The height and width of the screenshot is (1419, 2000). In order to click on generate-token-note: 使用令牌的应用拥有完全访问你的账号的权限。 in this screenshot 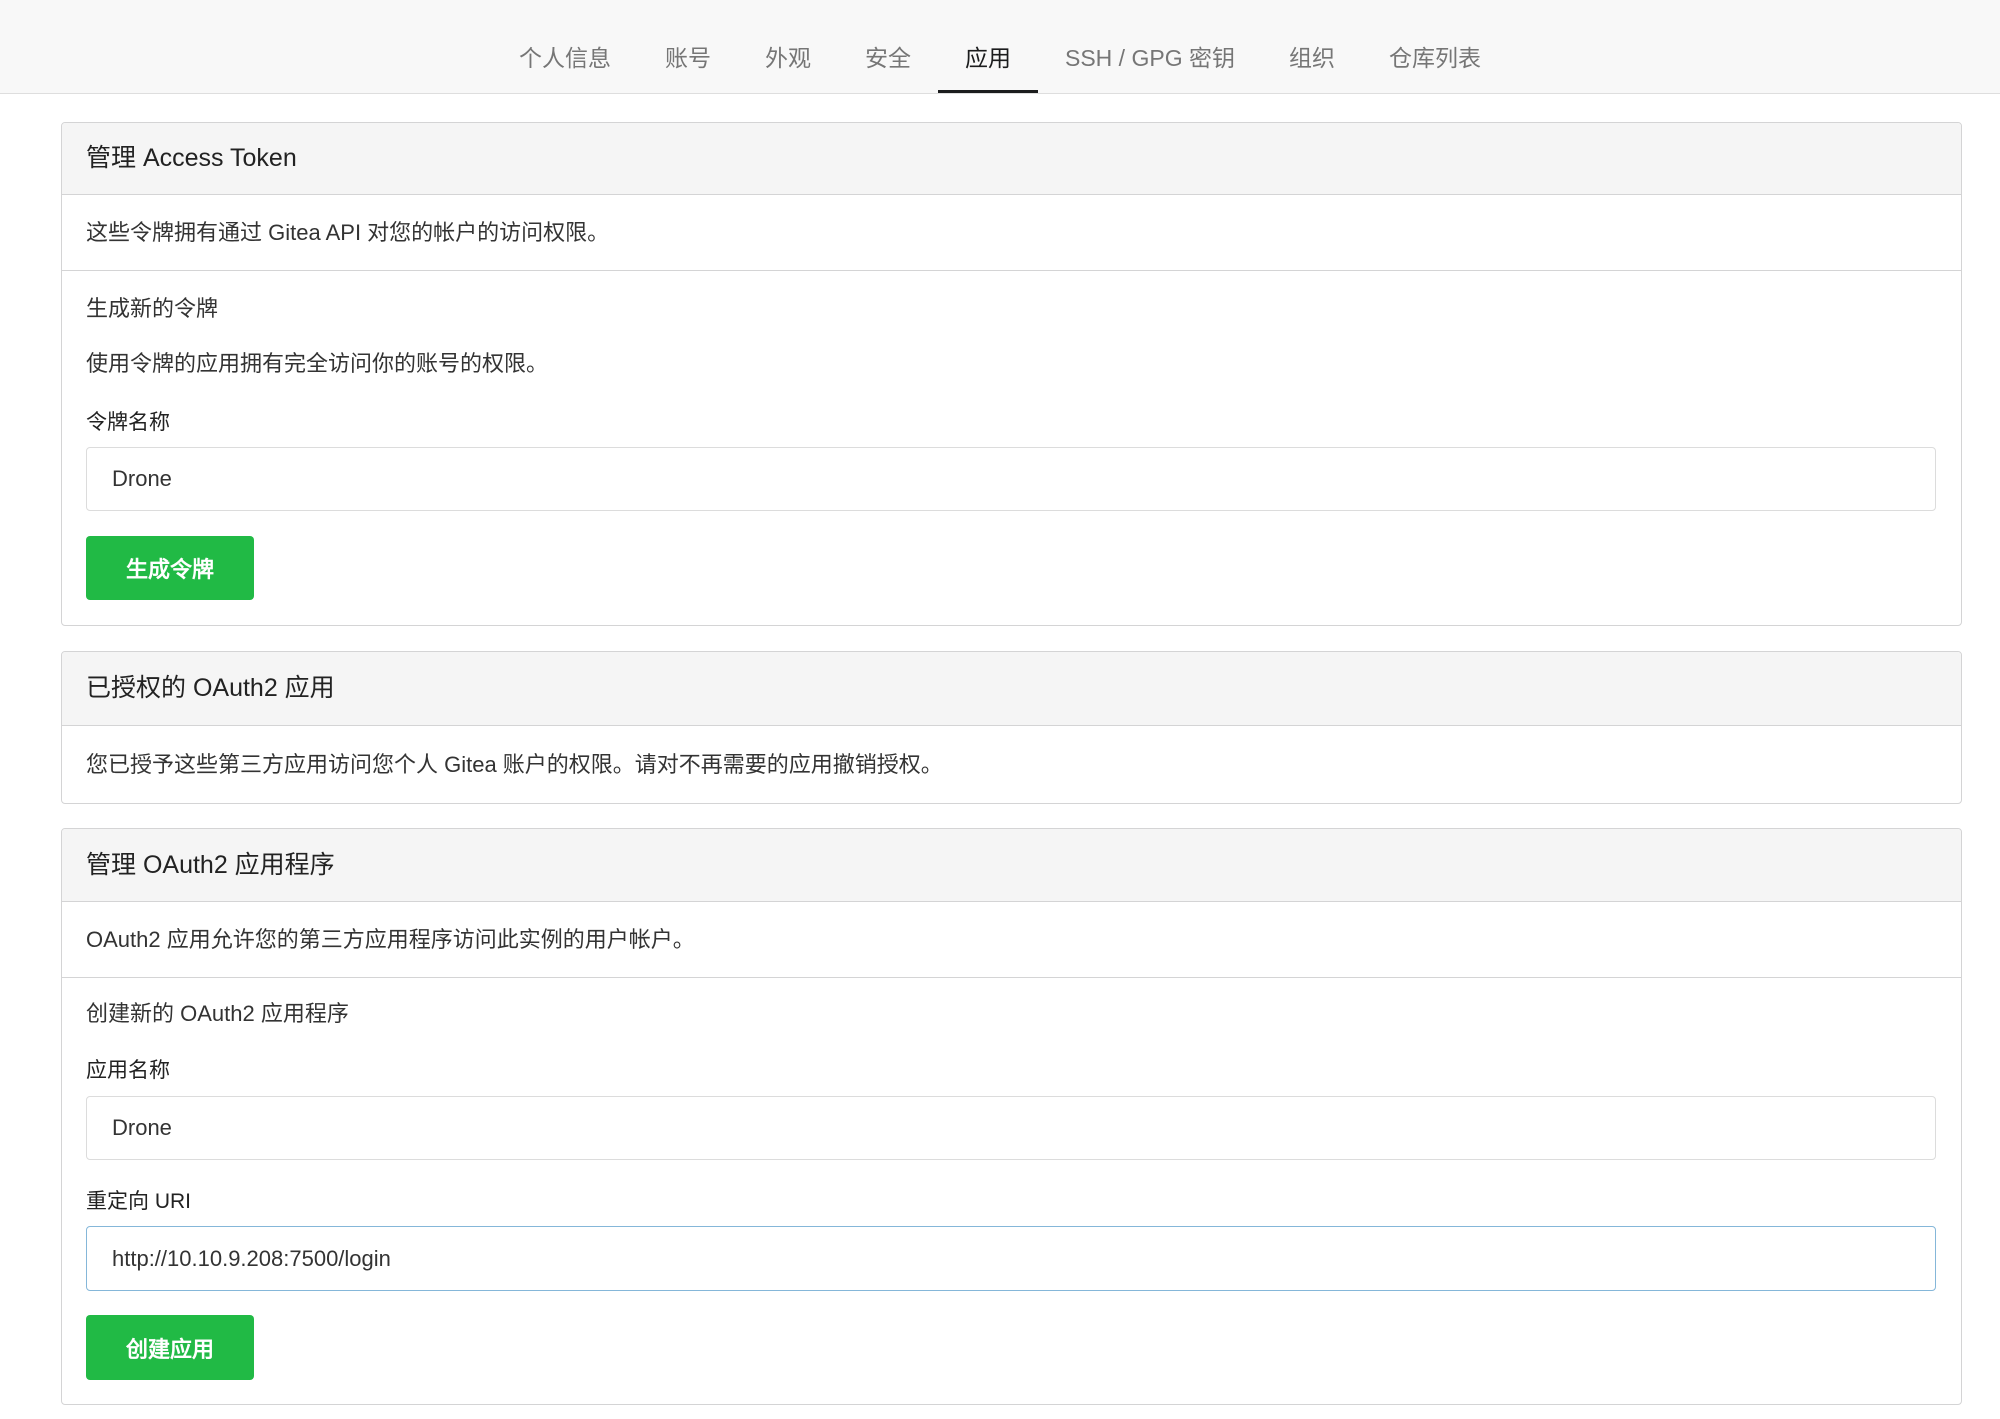, I will do `click(317, 363)`.